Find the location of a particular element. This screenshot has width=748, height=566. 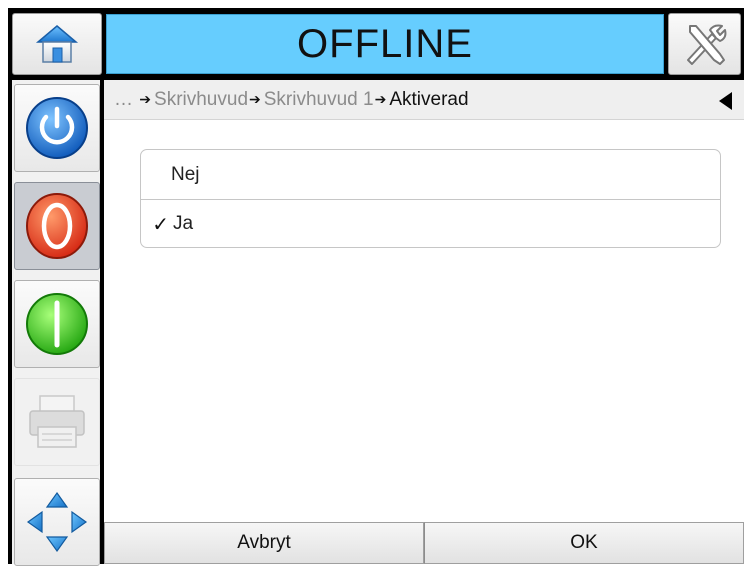

navigation-button is located at coordinates (57, 522).